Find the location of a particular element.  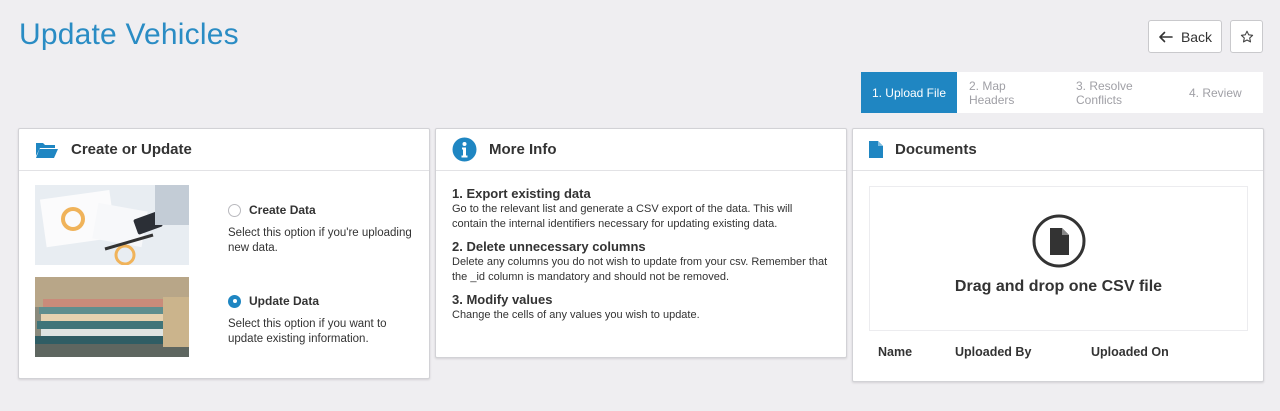

folder-open-icon is located at coordinates (47, 150).